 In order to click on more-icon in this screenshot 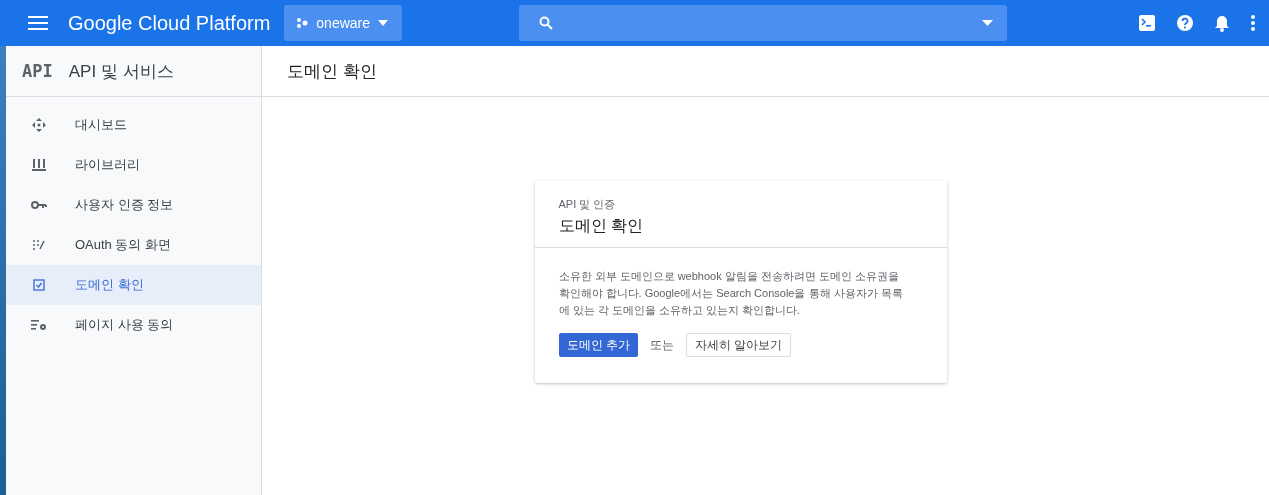, I will do `click(1253, 23)`.